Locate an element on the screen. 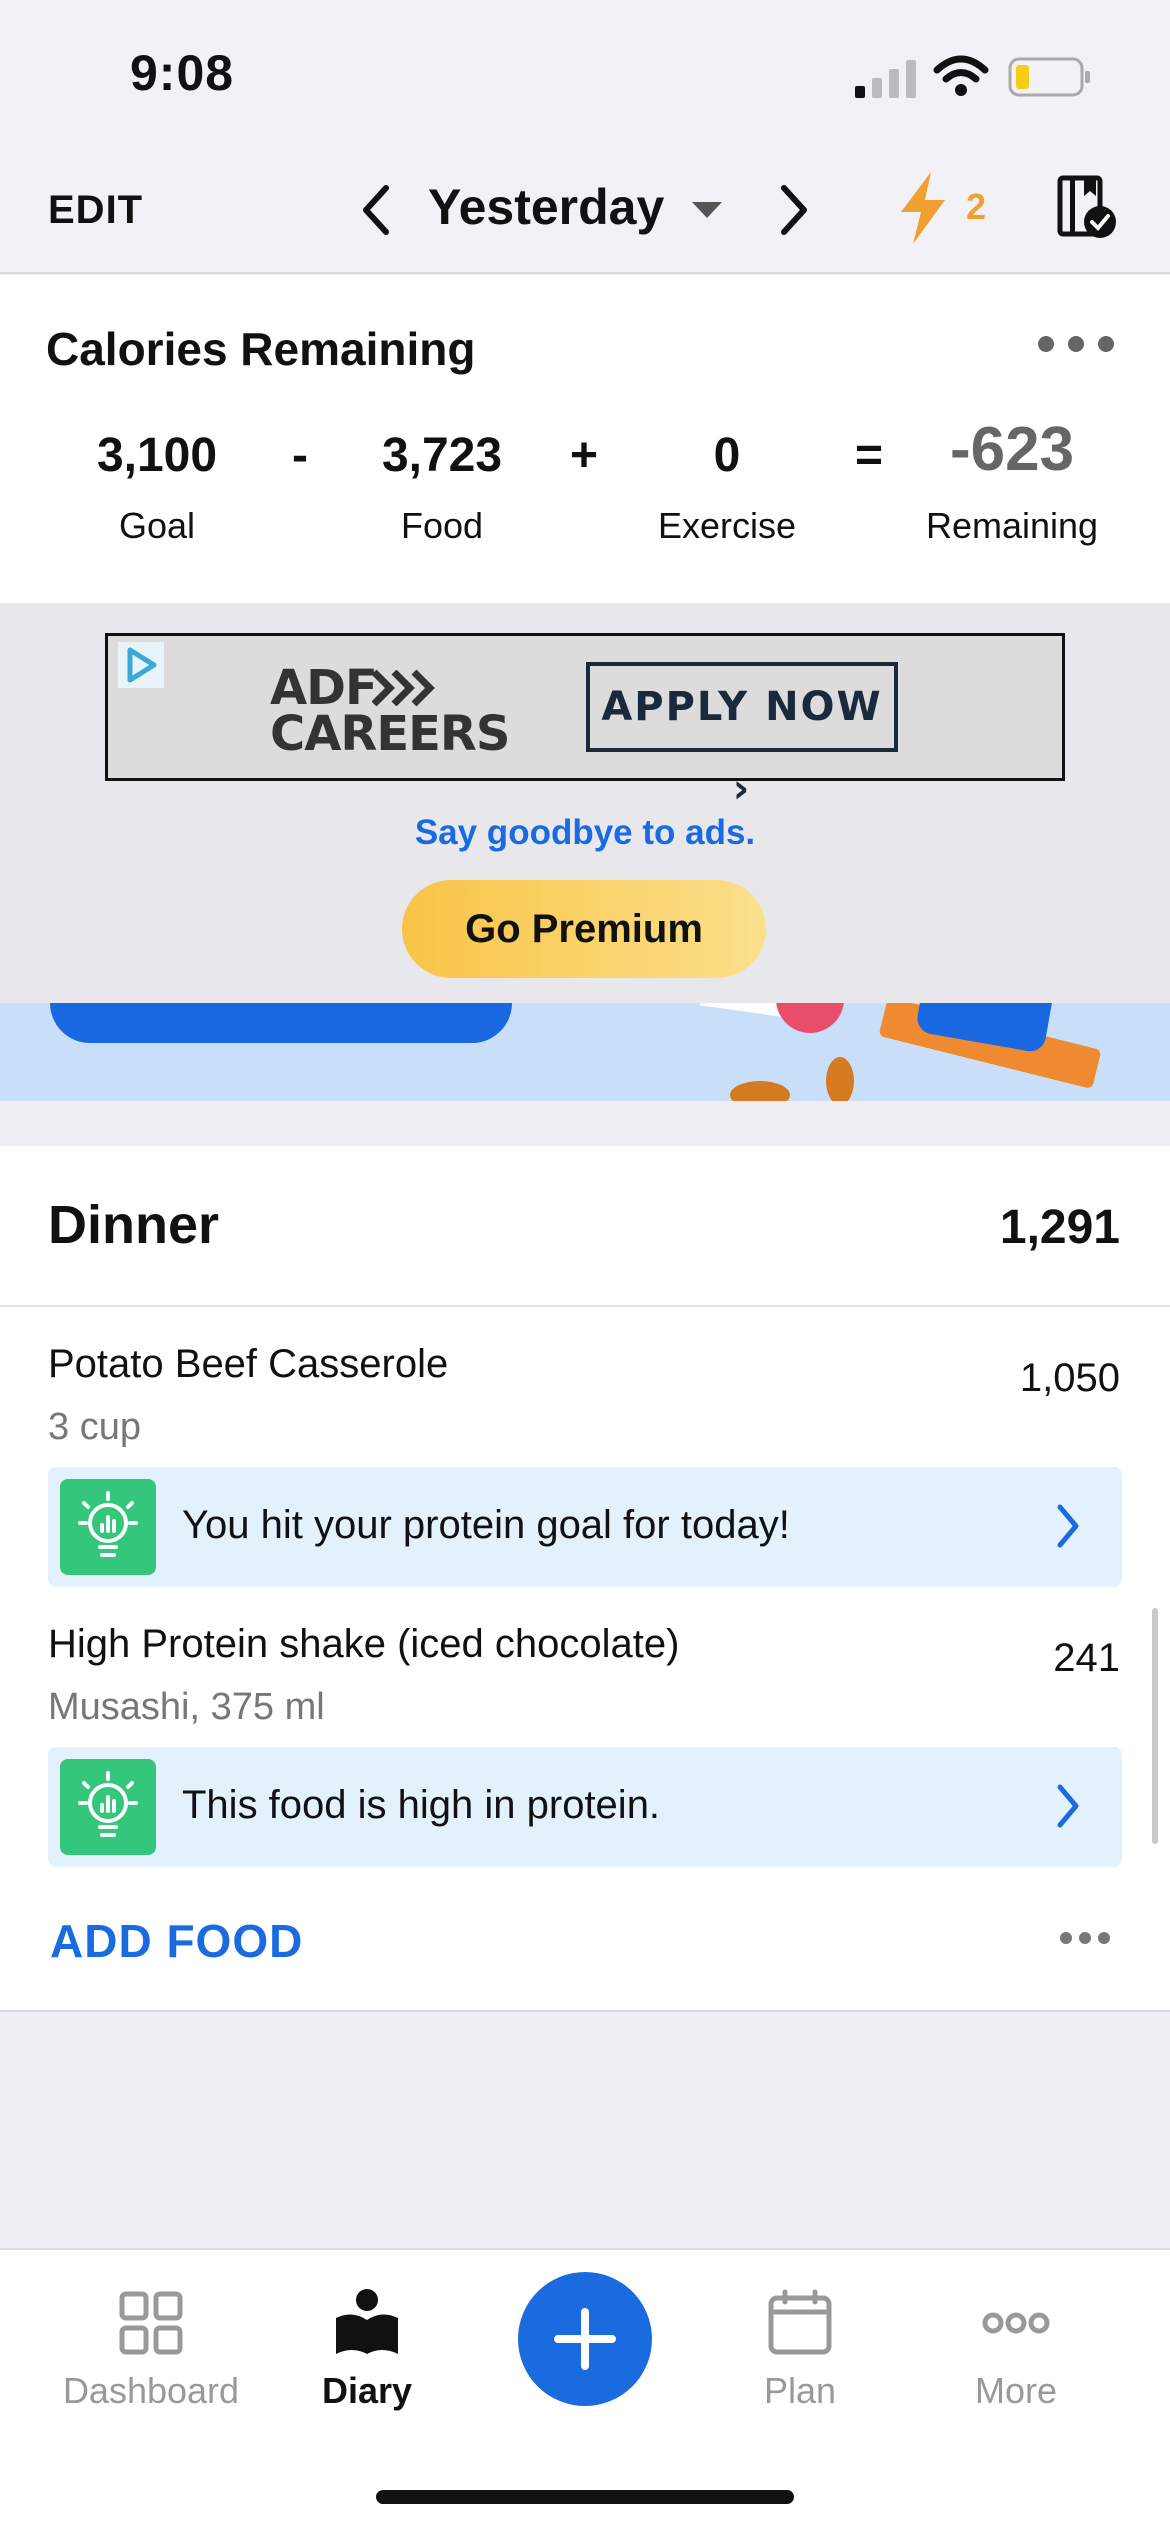 This screenshot has width=1170, height=2532. food-item-calories: 1,050 is located at coordinates (1070, 1378).